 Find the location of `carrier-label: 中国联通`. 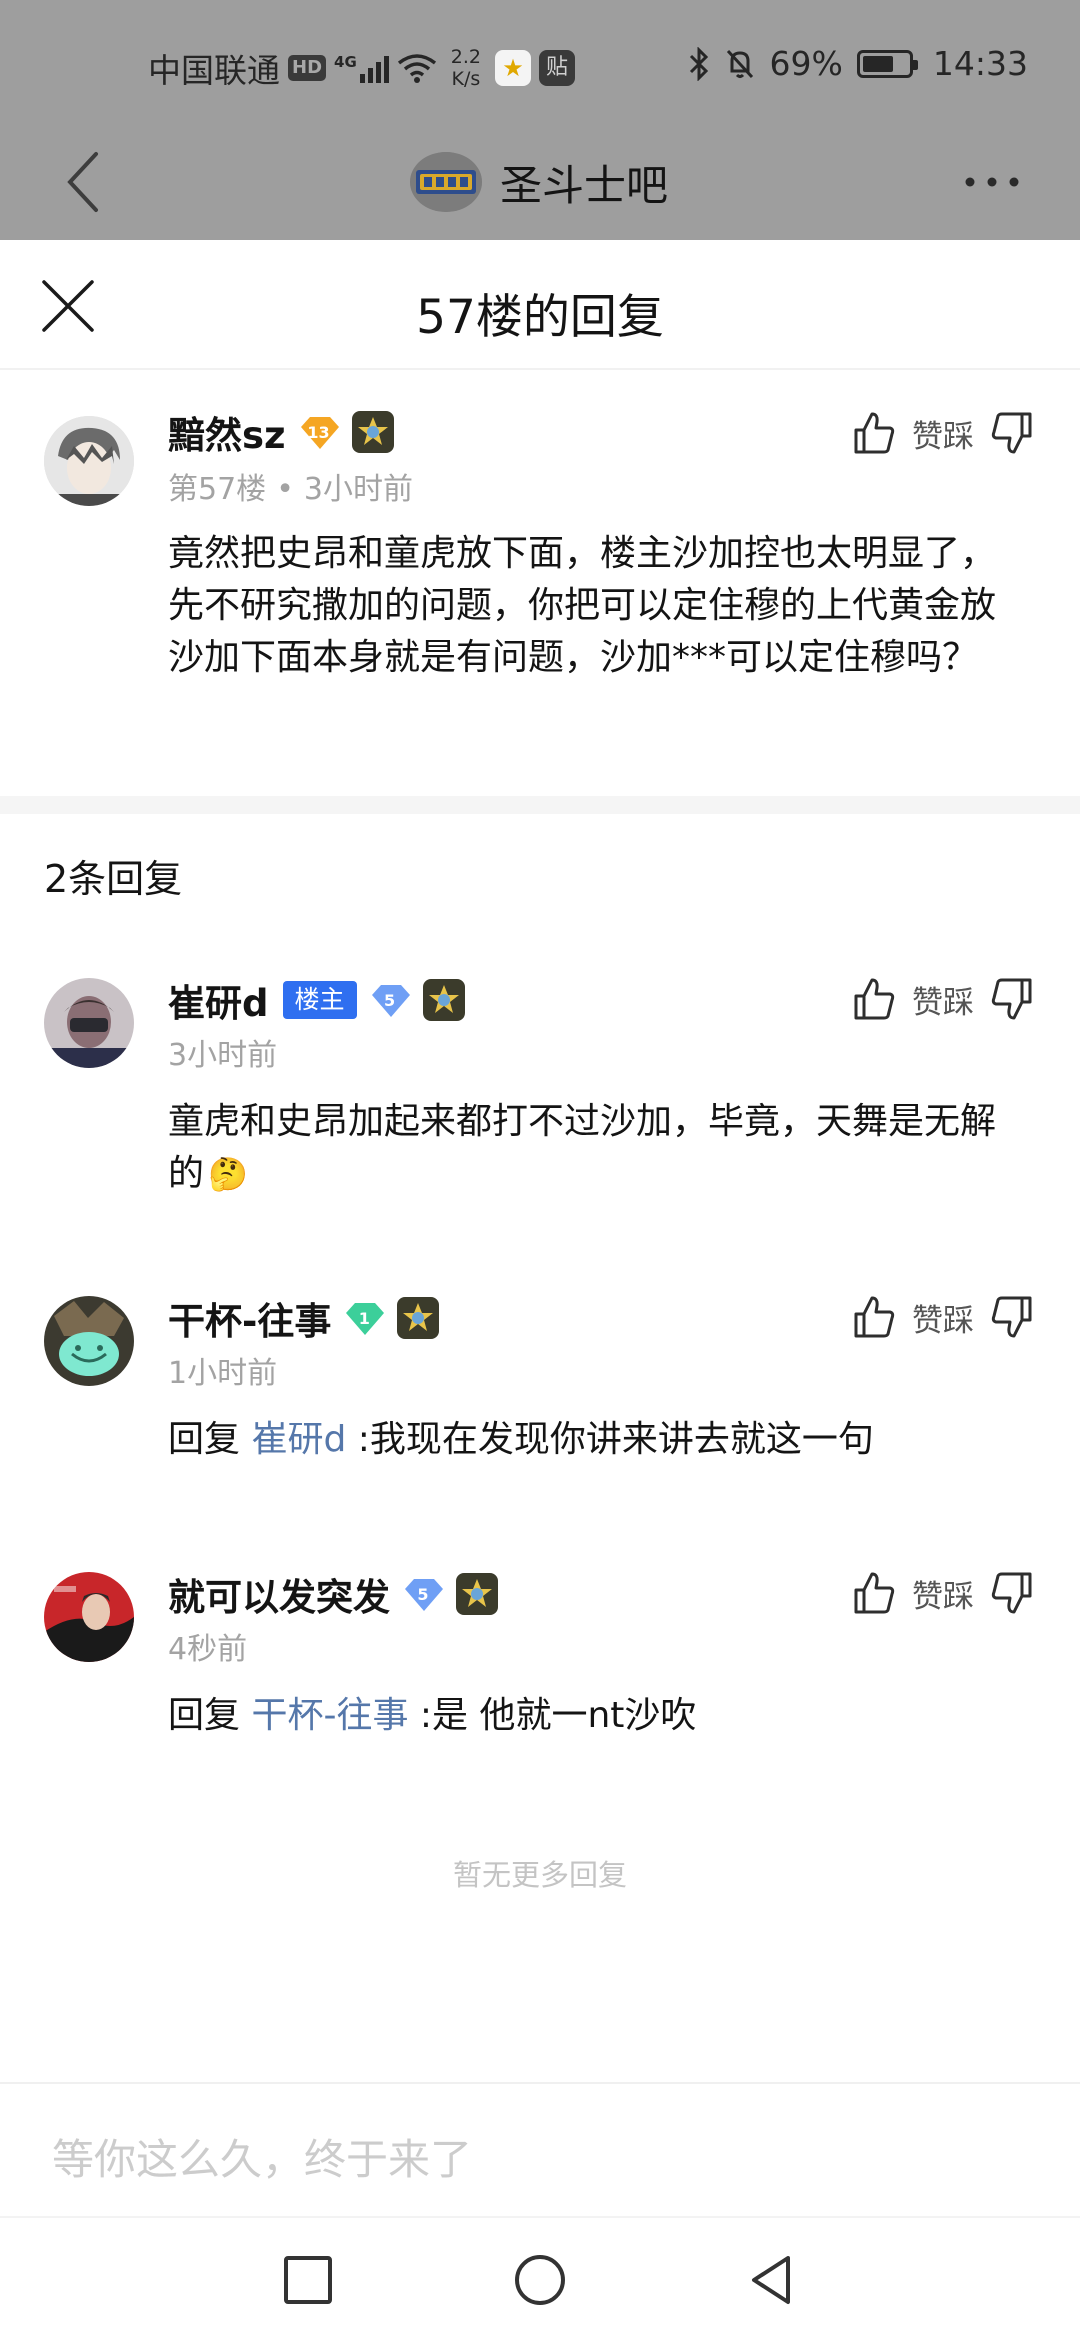

carrier-label: 中国联通 is located at coordinates (214, 70).